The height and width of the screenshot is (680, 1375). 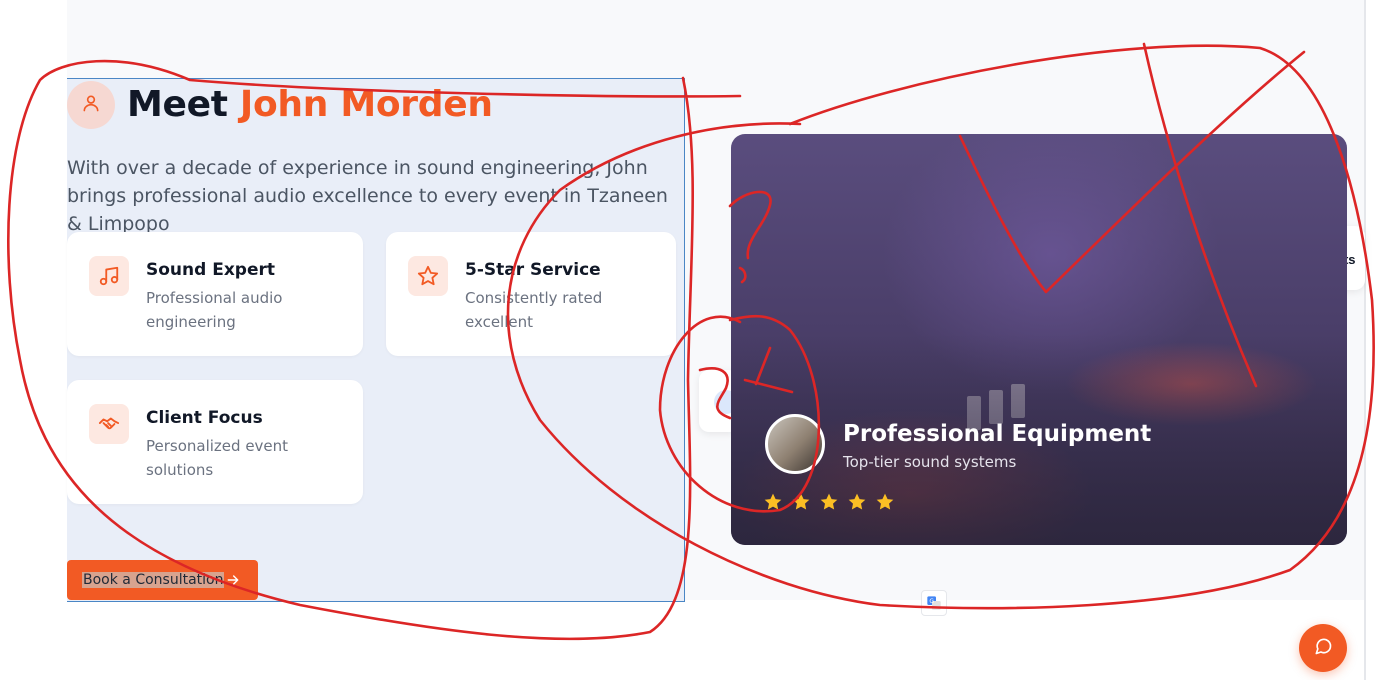 I want to click on feature-description: Consistently rated excellent, so click(x=534, y=310).